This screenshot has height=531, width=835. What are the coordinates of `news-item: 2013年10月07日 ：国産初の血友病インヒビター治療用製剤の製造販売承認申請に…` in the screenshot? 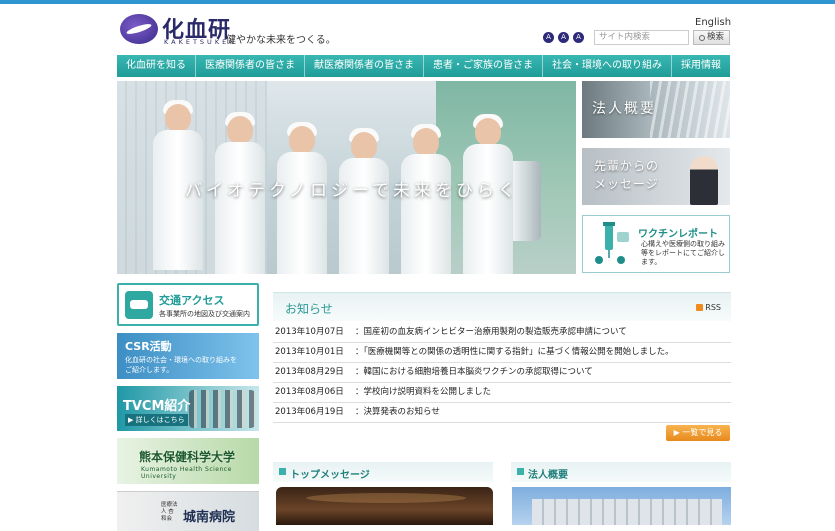 It's located at (502, 333).